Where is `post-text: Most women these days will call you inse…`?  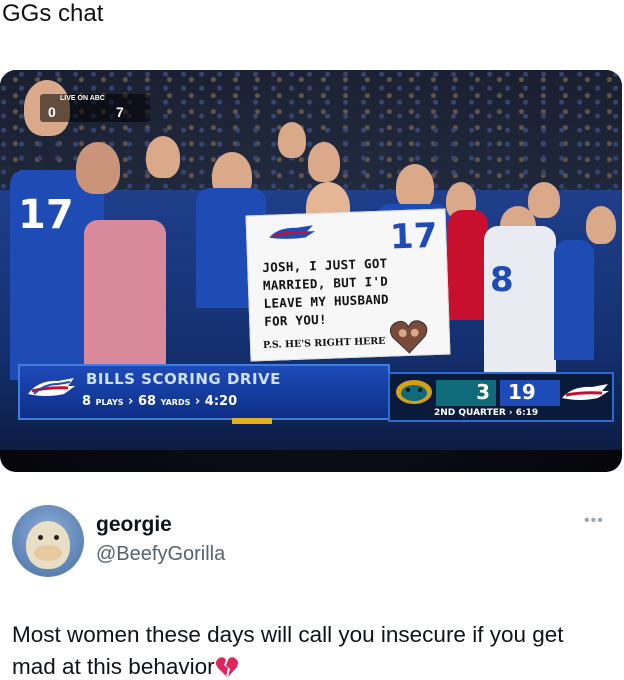
post-text: Most women these days will call you inse… is located at coordinates (312, 649).